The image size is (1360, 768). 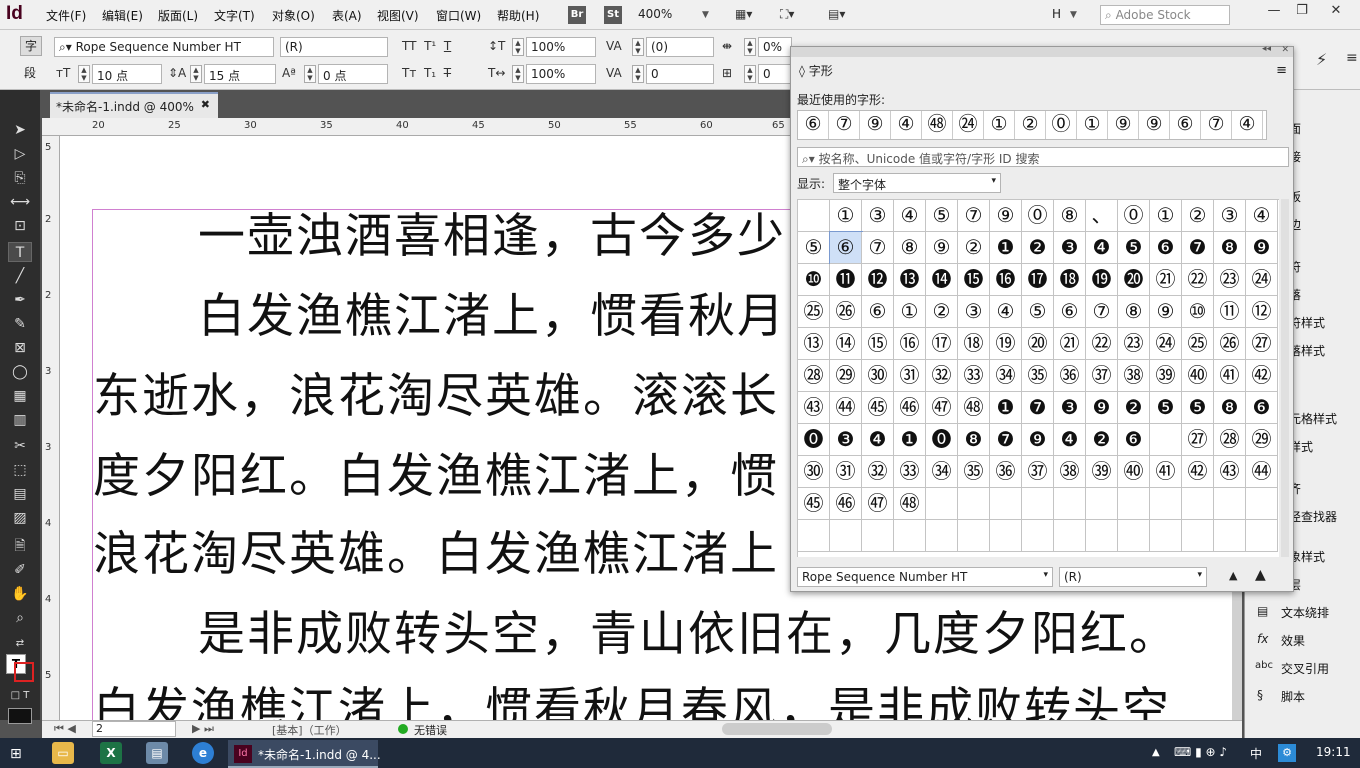 What do you see at coordinates (1307, 350) in the screenshot?
I see `panel-para-styles: 落样式` at bounding box center [1307, 350].